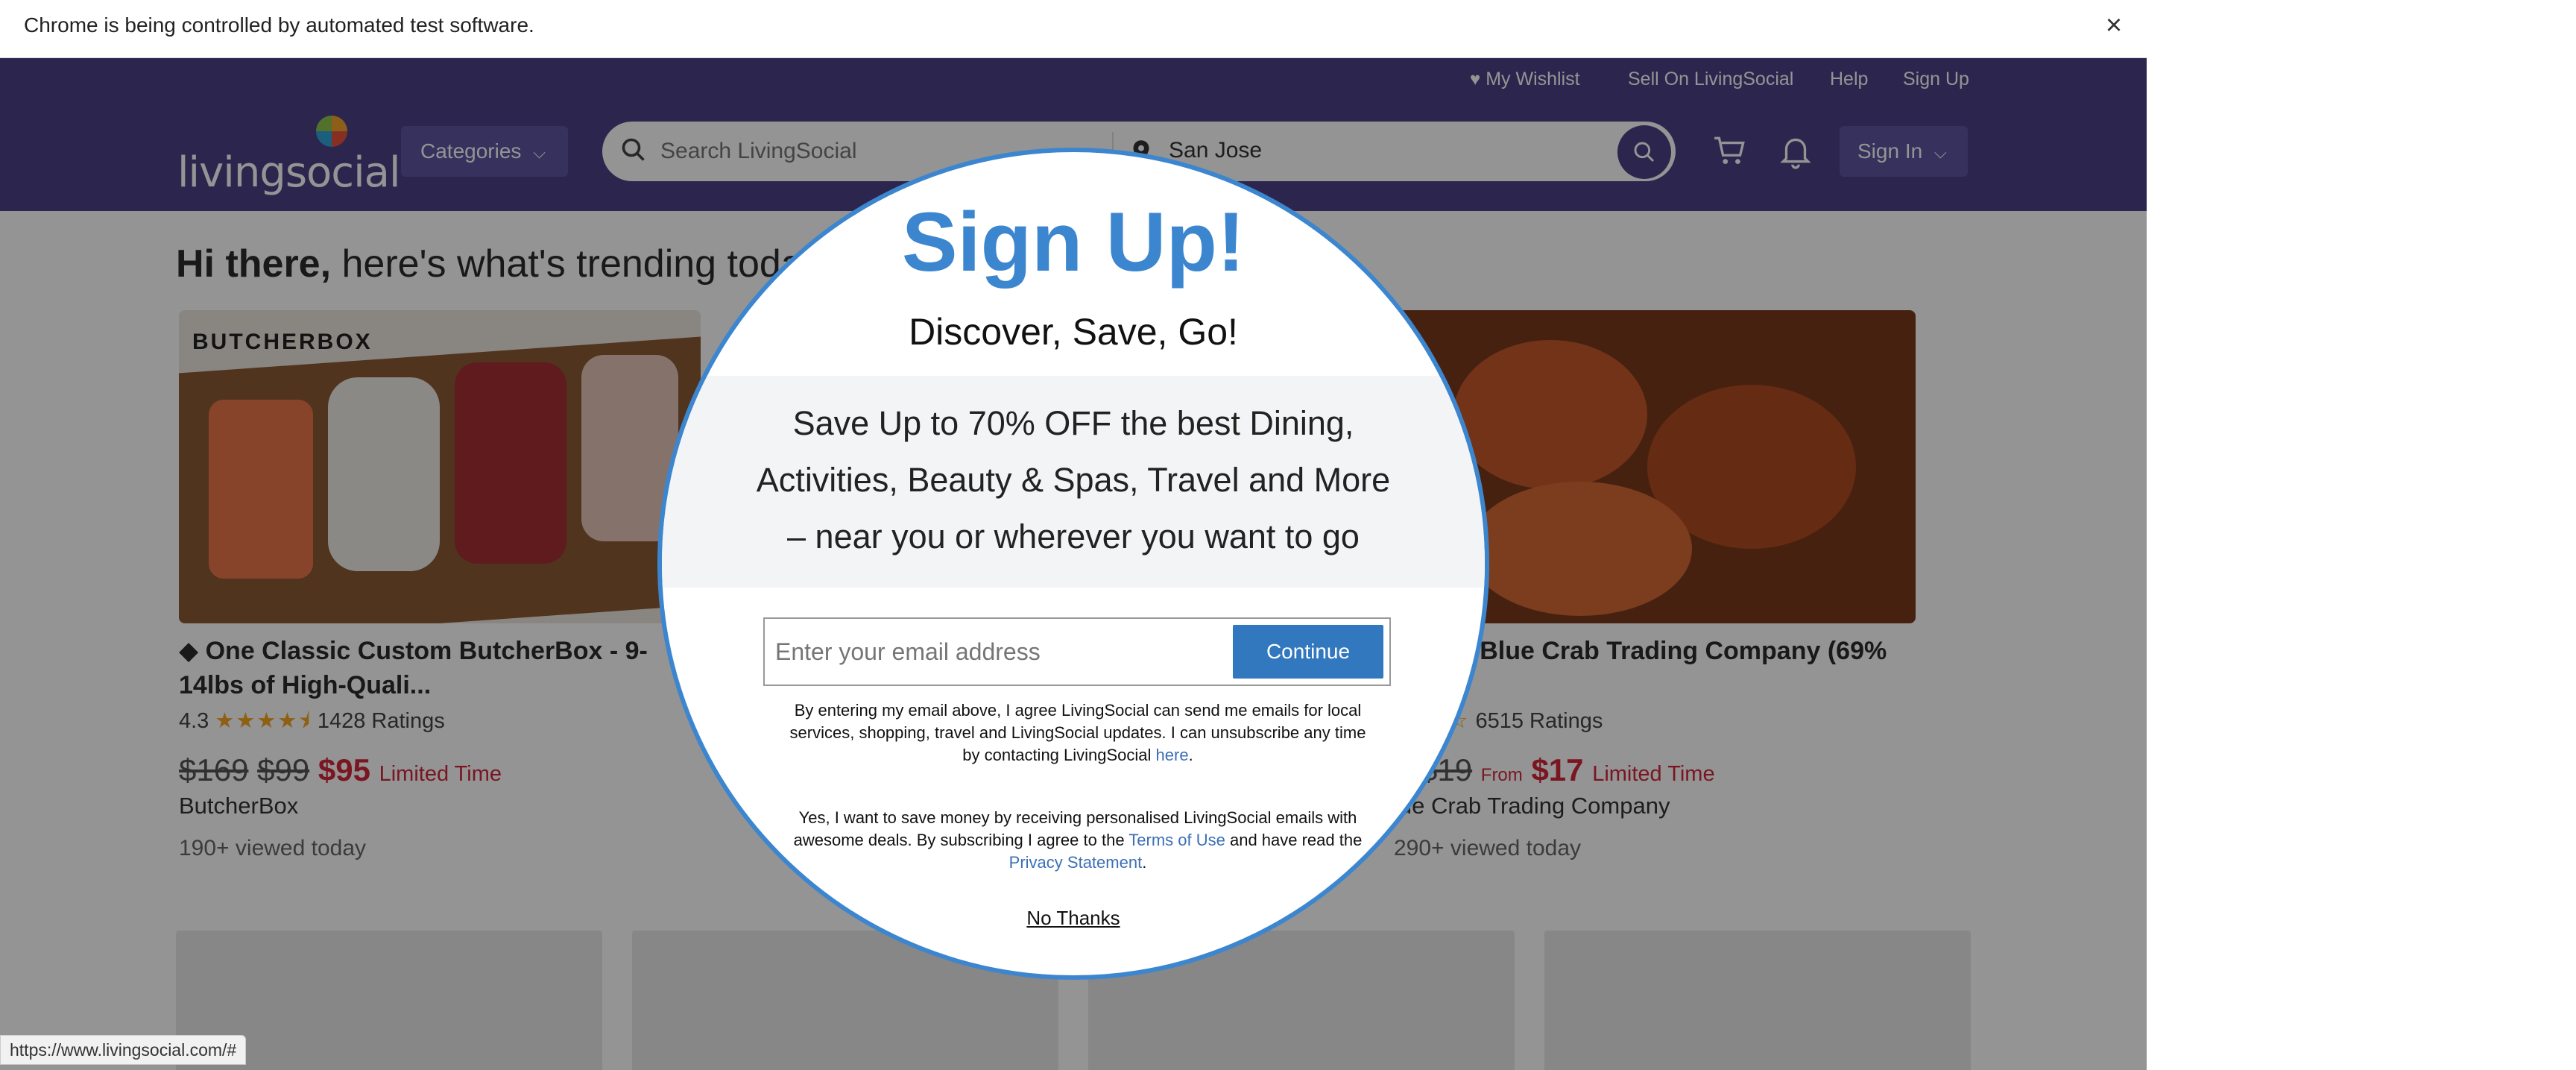 The width and height of the screenshot is (2576, 1070). What do you see at coordinates (1076, 862) in the screenshot?
I see `privacy-statement-link: Privacy Statement` at bounding box center [1076, 862].